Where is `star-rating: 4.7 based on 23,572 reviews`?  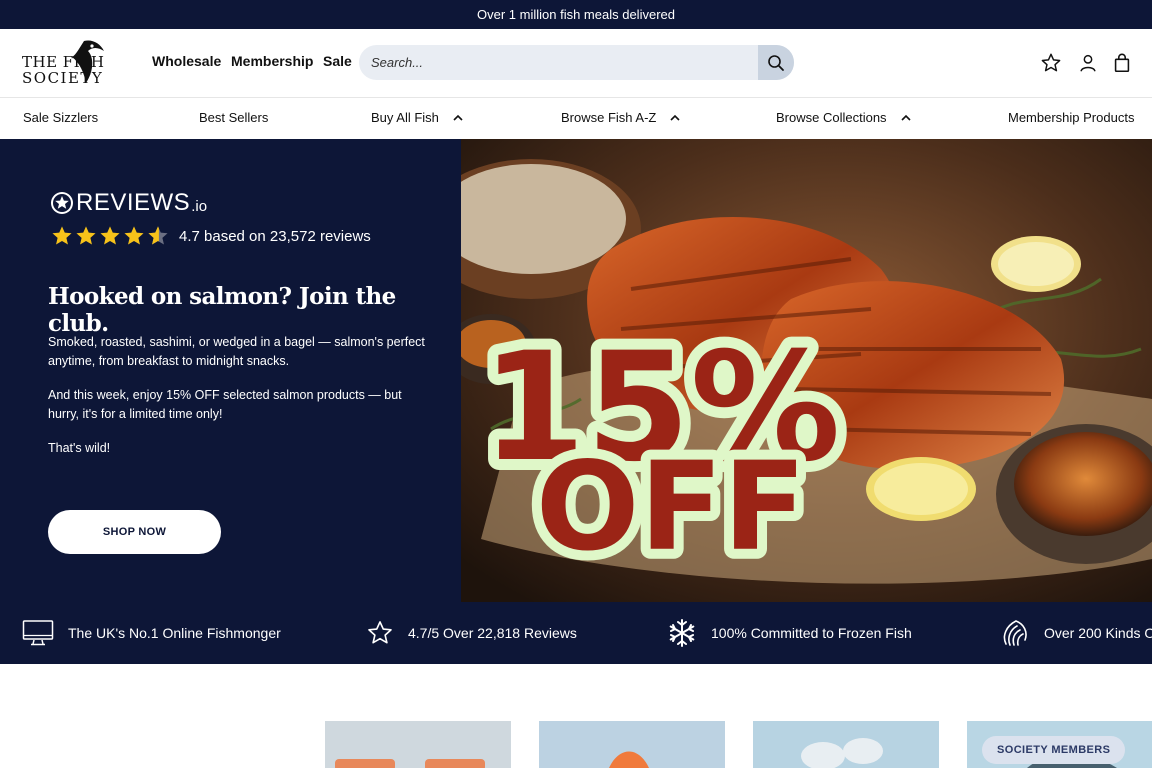
star-rating: 4.7 based on 23,572 reviews is located at coordinates (211, 236).